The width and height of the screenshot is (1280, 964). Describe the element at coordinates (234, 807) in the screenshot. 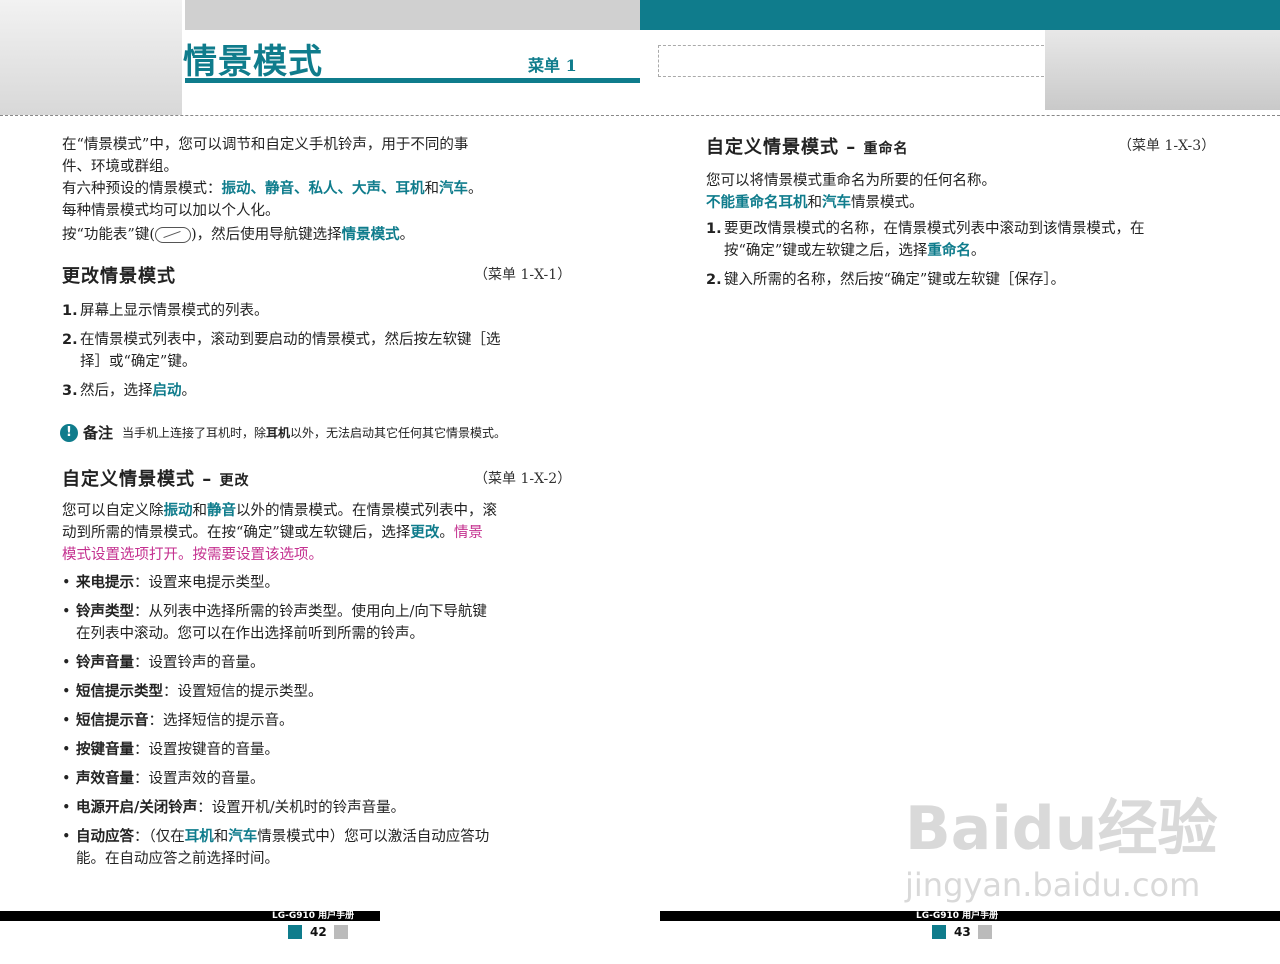

I see `list-item: • 电源开启/关闭铃声：设置开机/关机时的铃声音量。` at that location.